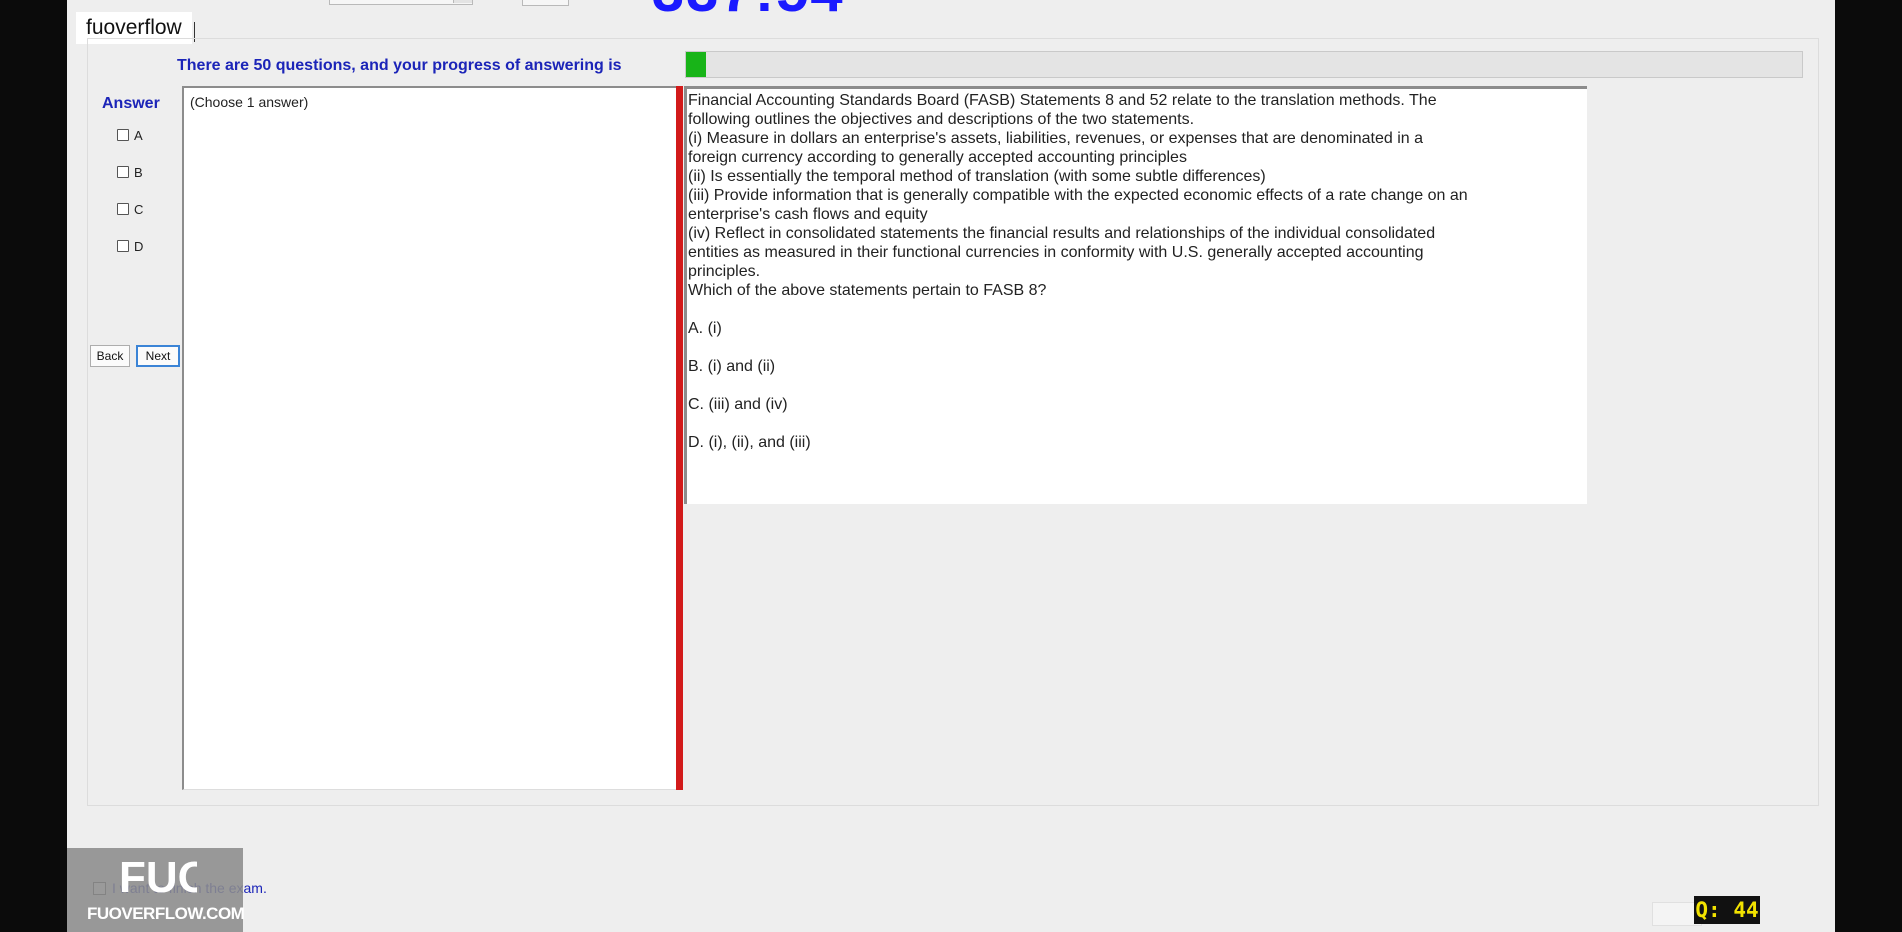  Describe the element at coordinates (724, 271) in the screenshot. I see `question-line: principles.` at that location.